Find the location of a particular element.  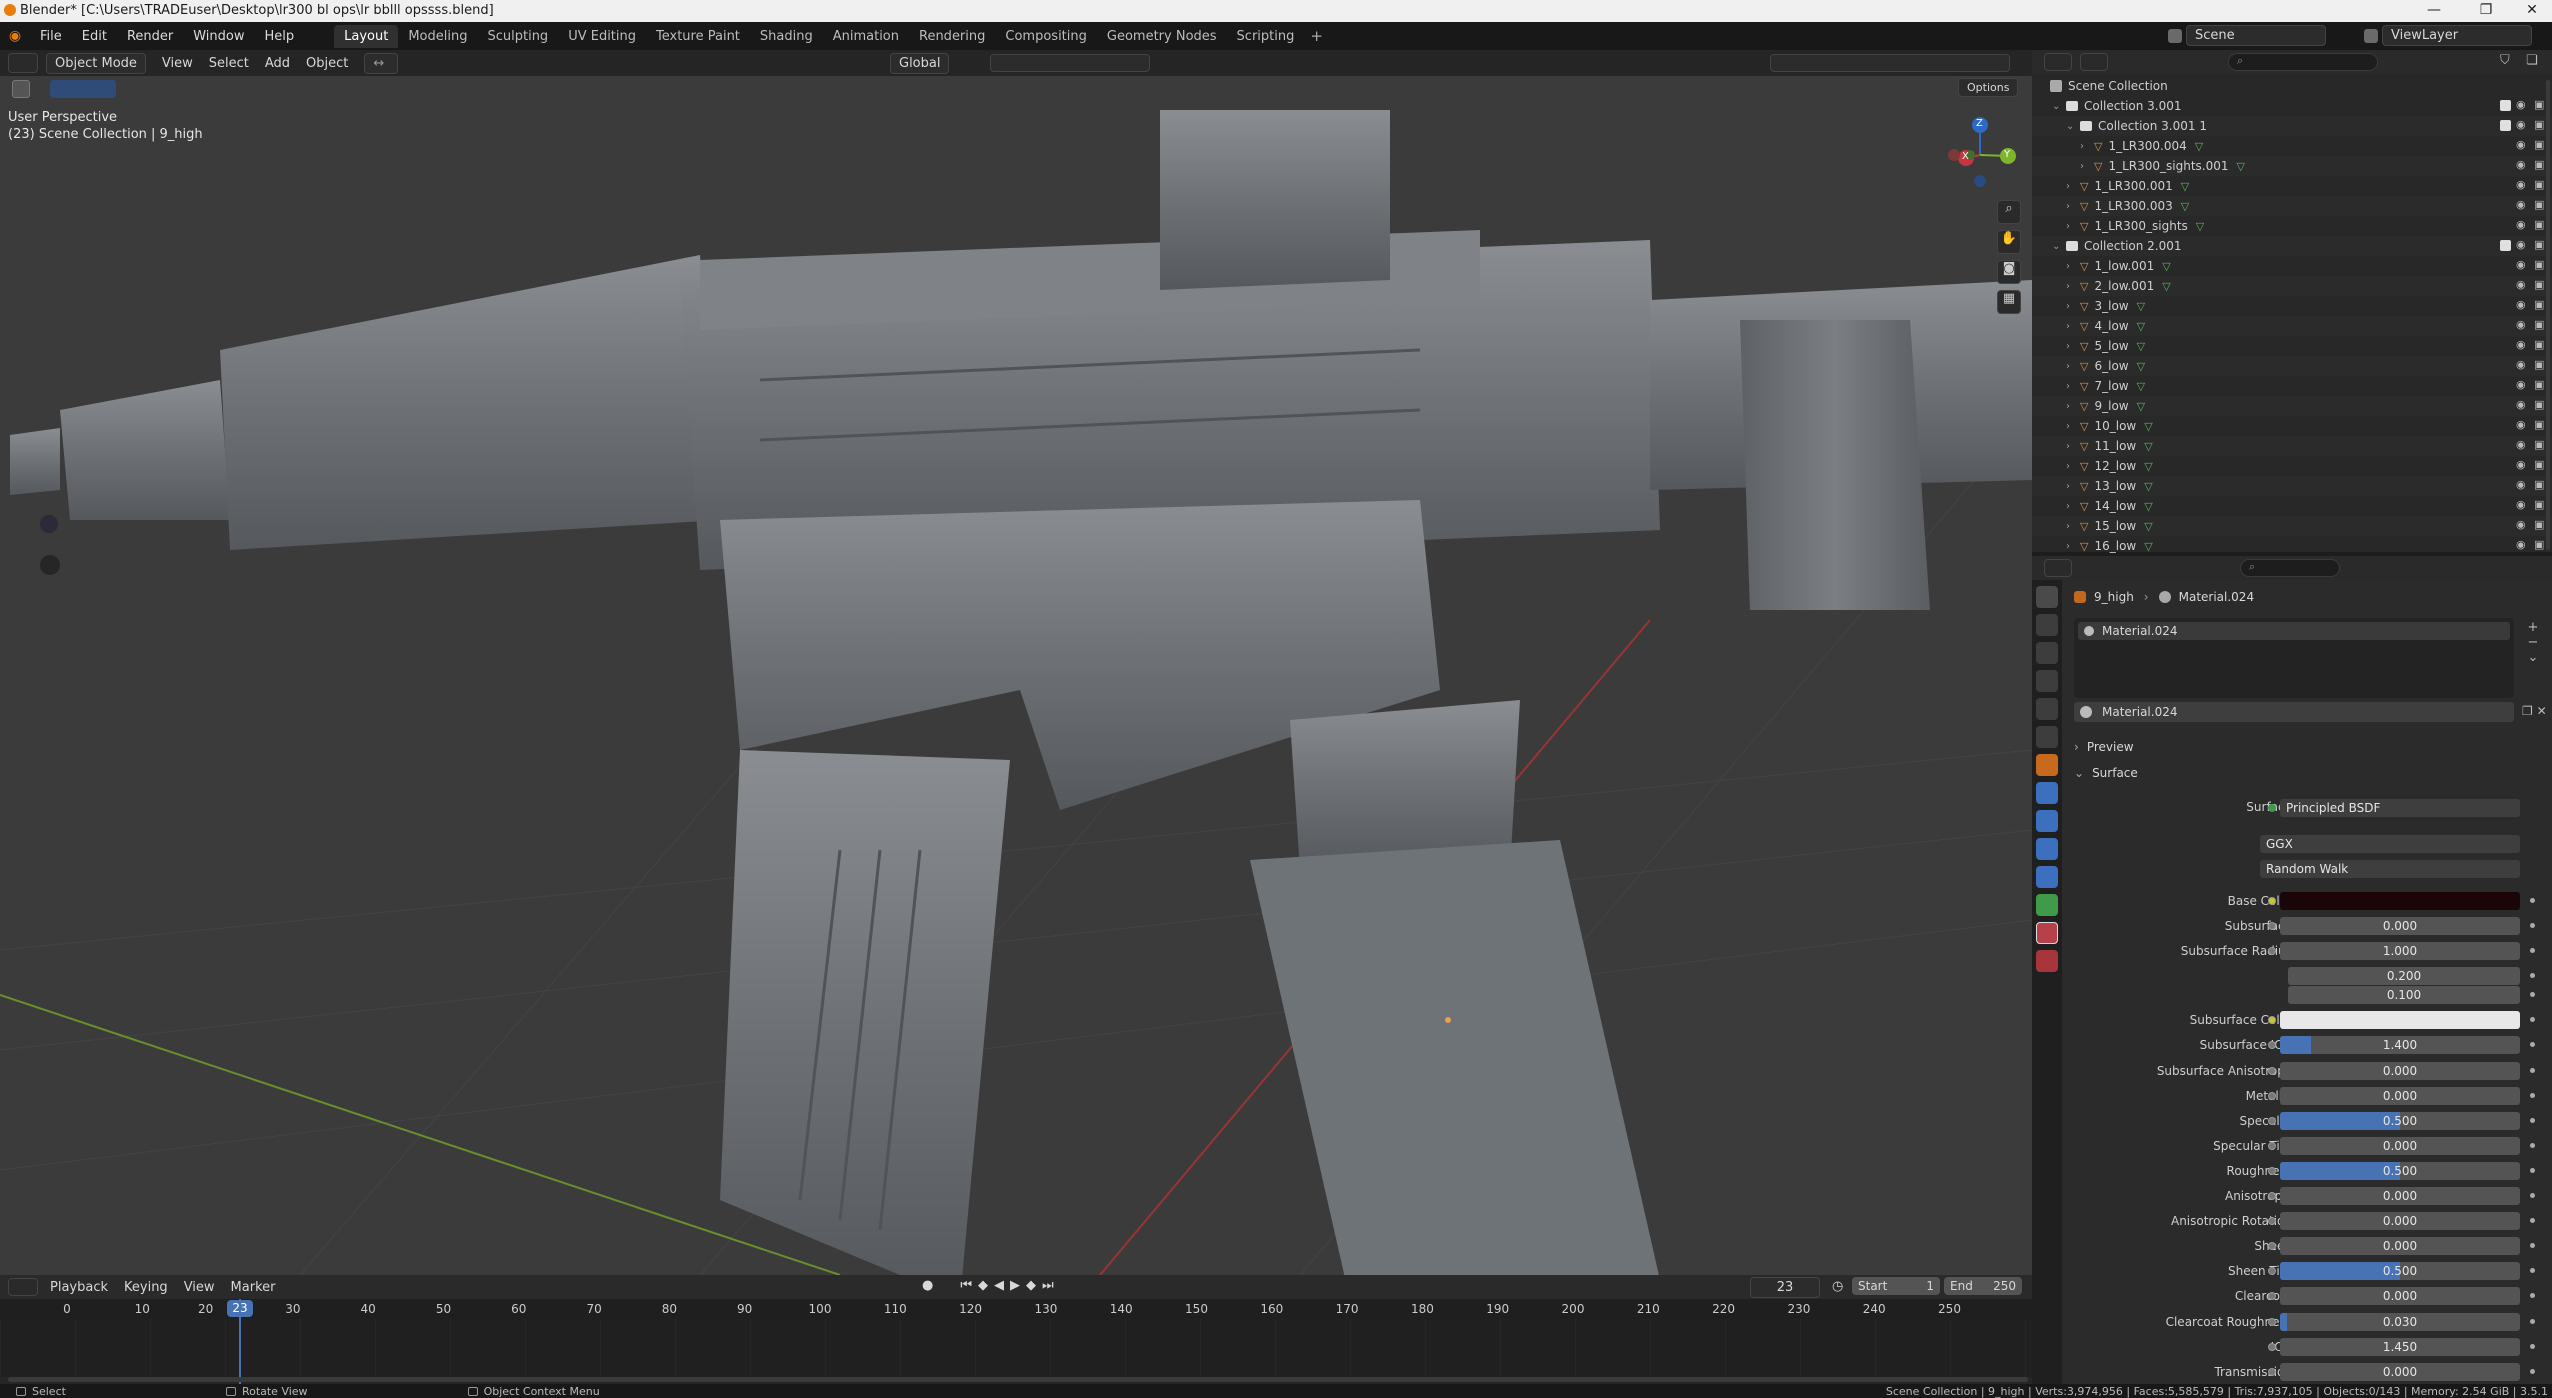

navigation-gizmo: Z Y X is located at coordinates (1980, 155).